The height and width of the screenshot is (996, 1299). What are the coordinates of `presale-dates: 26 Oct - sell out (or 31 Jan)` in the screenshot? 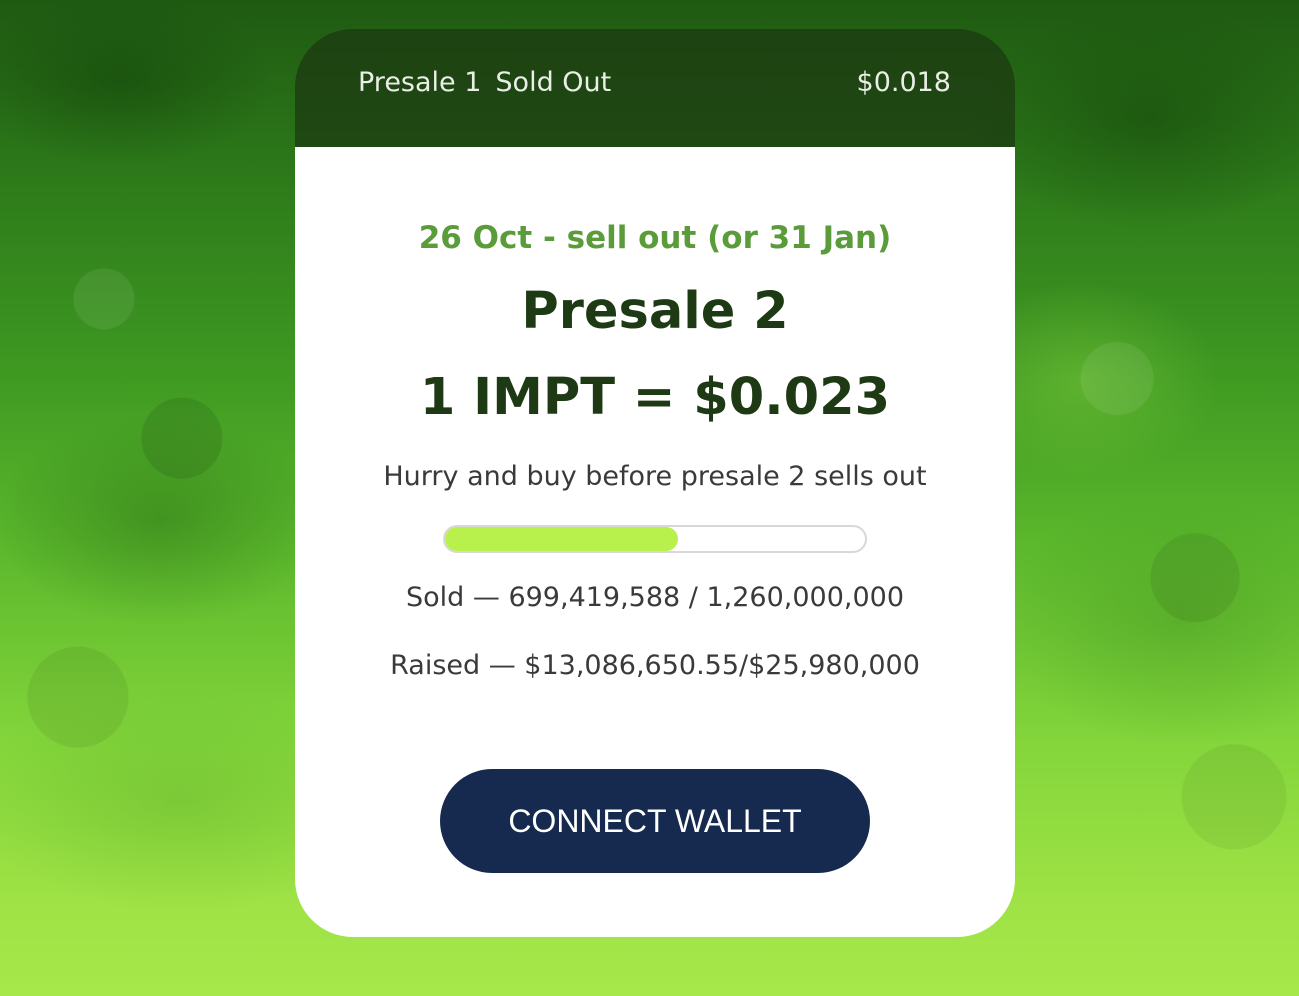 It's located at (655, 238).